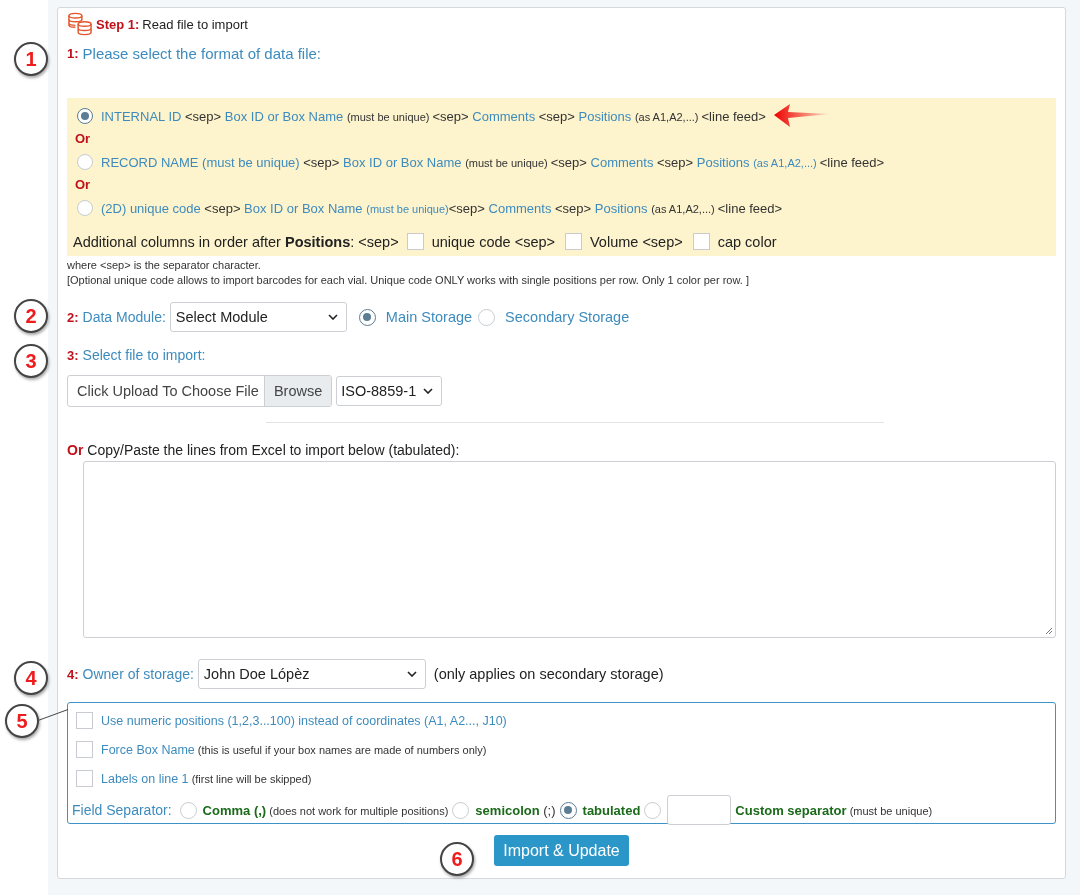 Image resolution: width=1080 pixels, height=895 pixels. What do you see at coordinates (325, 810) in the screenshot?
I see `radio-label: Comma (,) (does not work for multiple positions)` at bounding box center [325, 810].